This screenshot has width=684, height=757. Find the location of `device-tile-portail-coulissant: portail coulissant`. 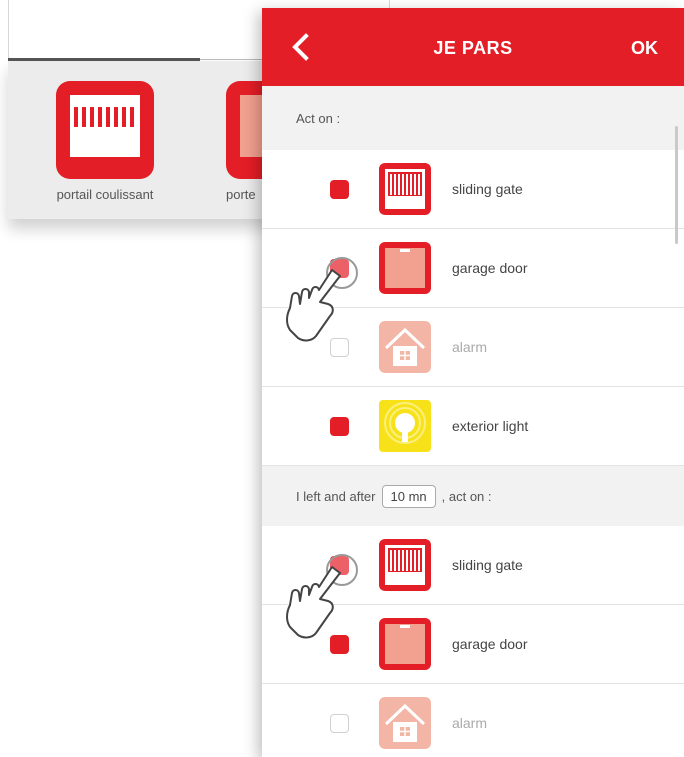

device-tile-portail-coulissant: portail coulissant is located at coordinates (105, 141).